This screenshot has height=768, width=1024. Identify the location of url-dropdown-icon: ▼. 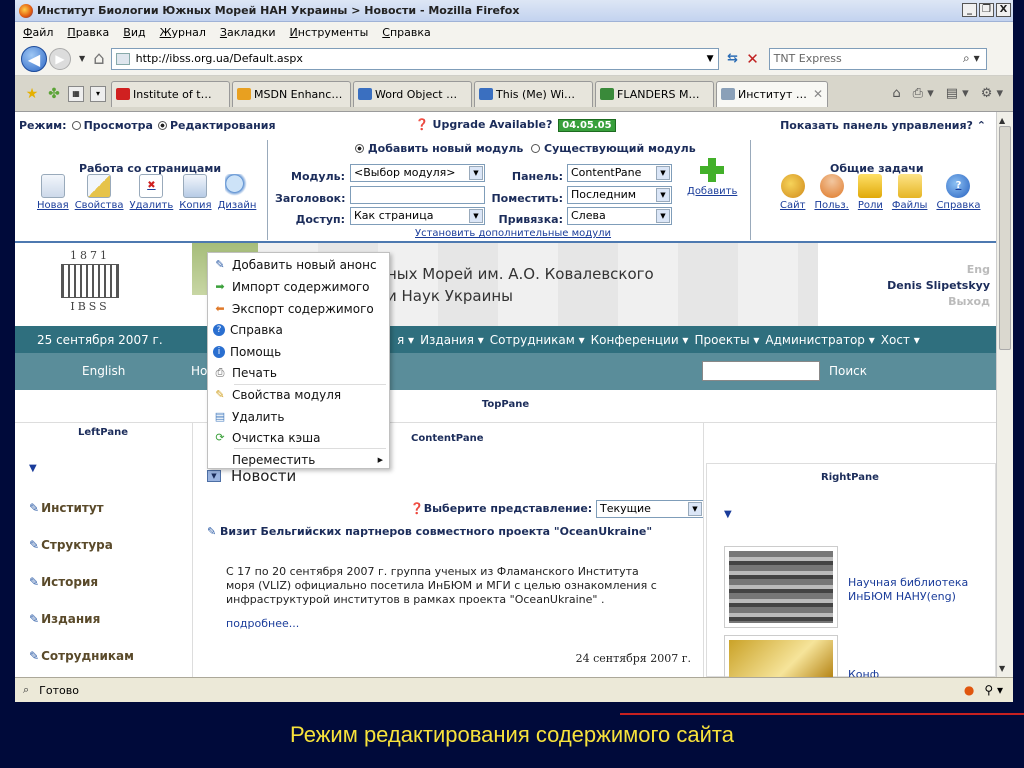
(710, 59).